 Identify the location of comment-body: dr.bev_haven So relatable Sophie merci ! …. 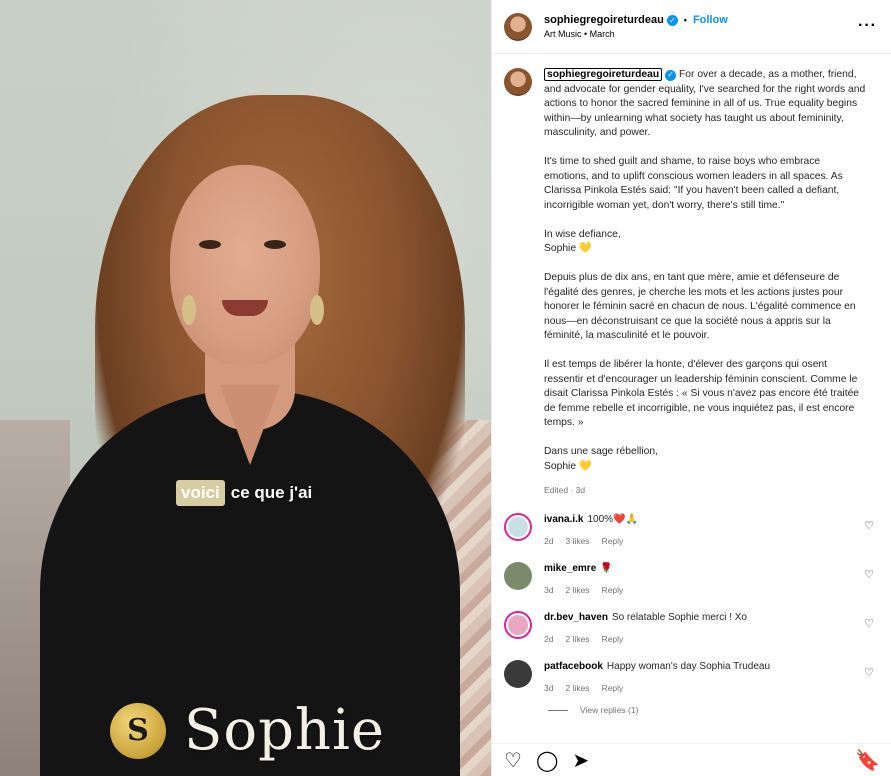
(699, 627).